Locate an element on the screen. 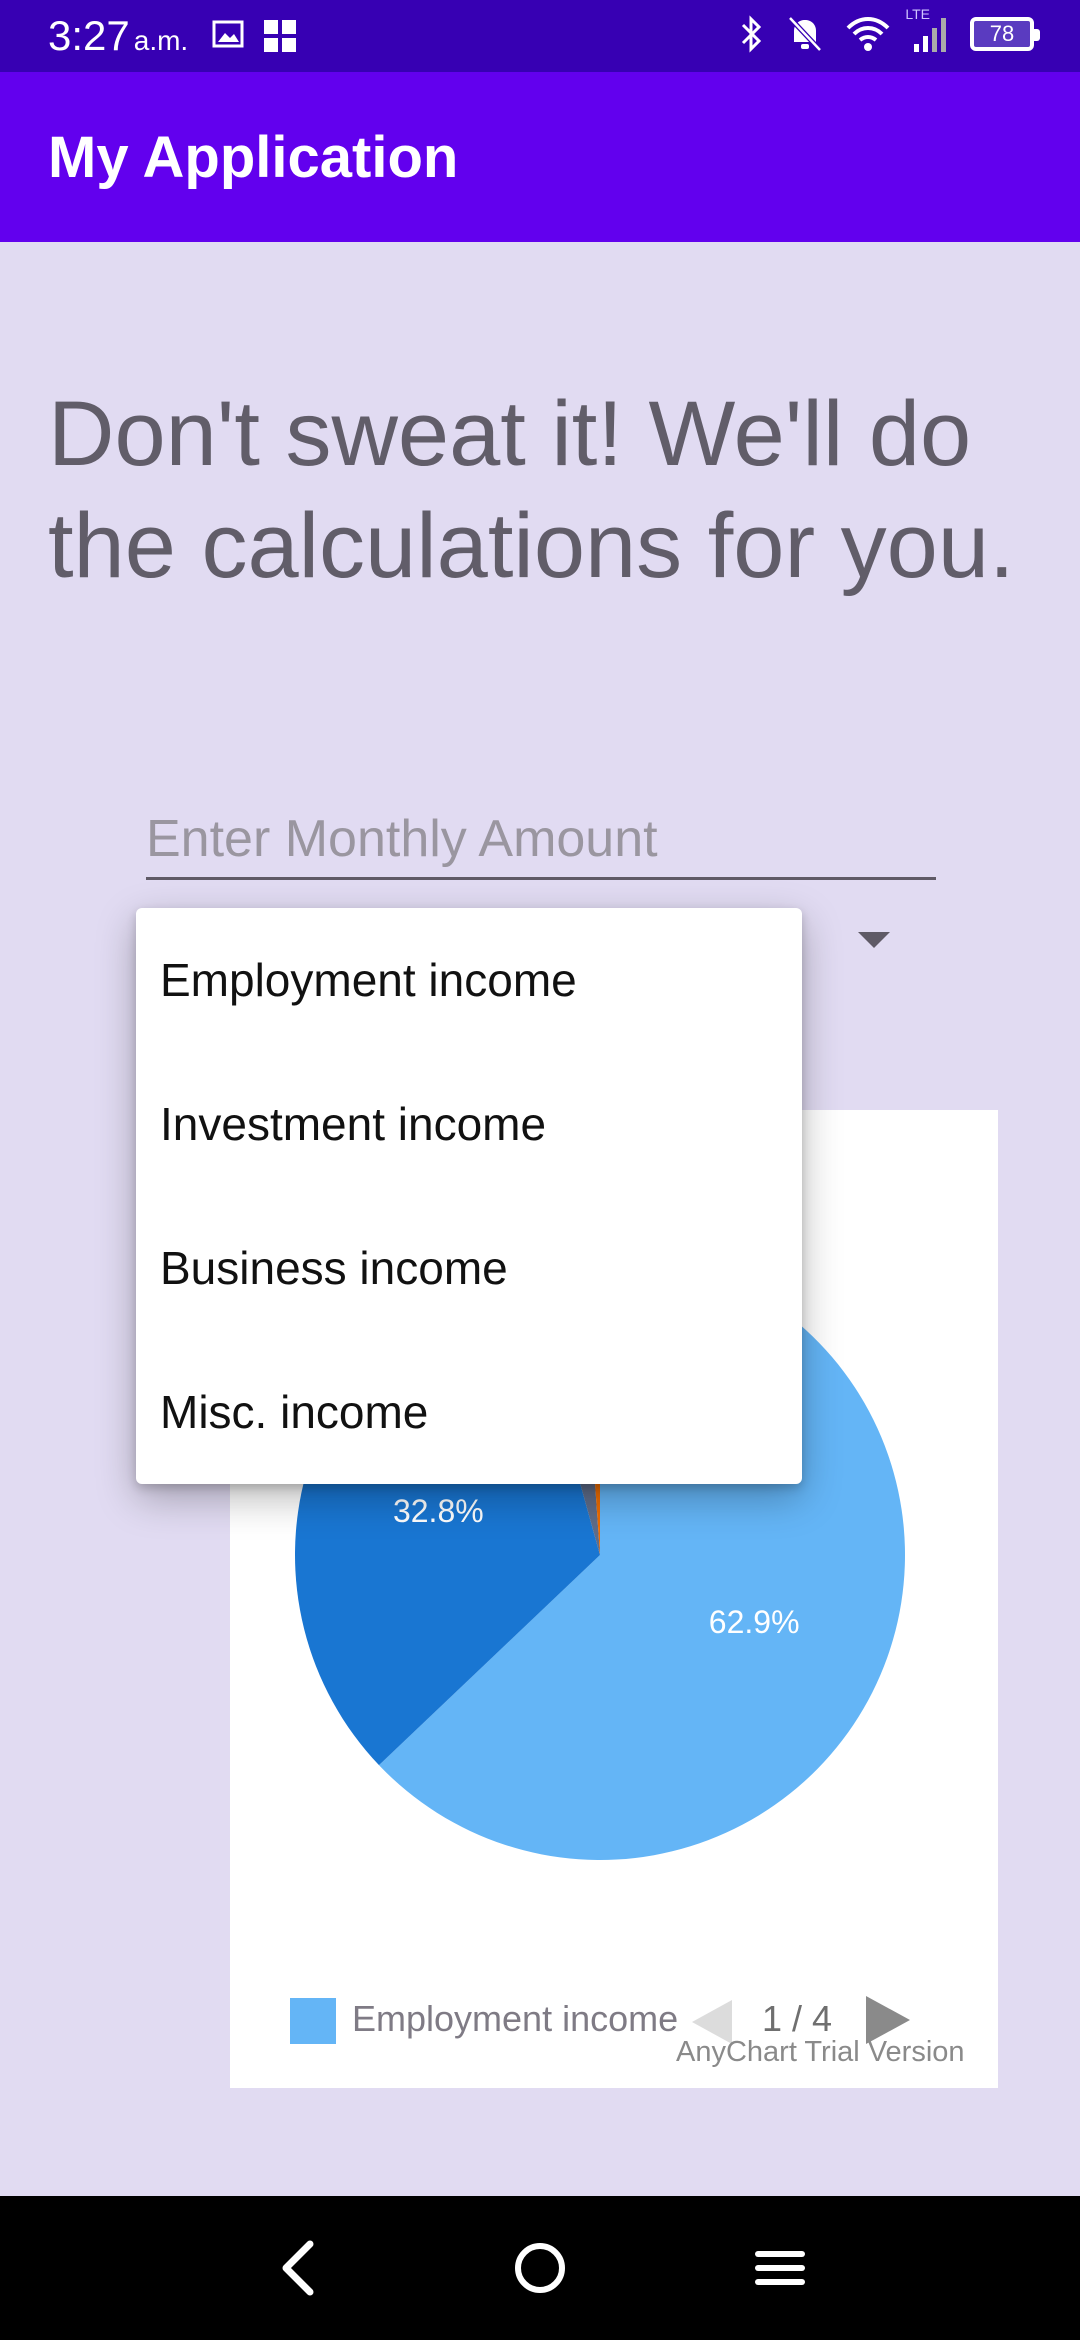  image-icon is located at coordinates (228, 34).